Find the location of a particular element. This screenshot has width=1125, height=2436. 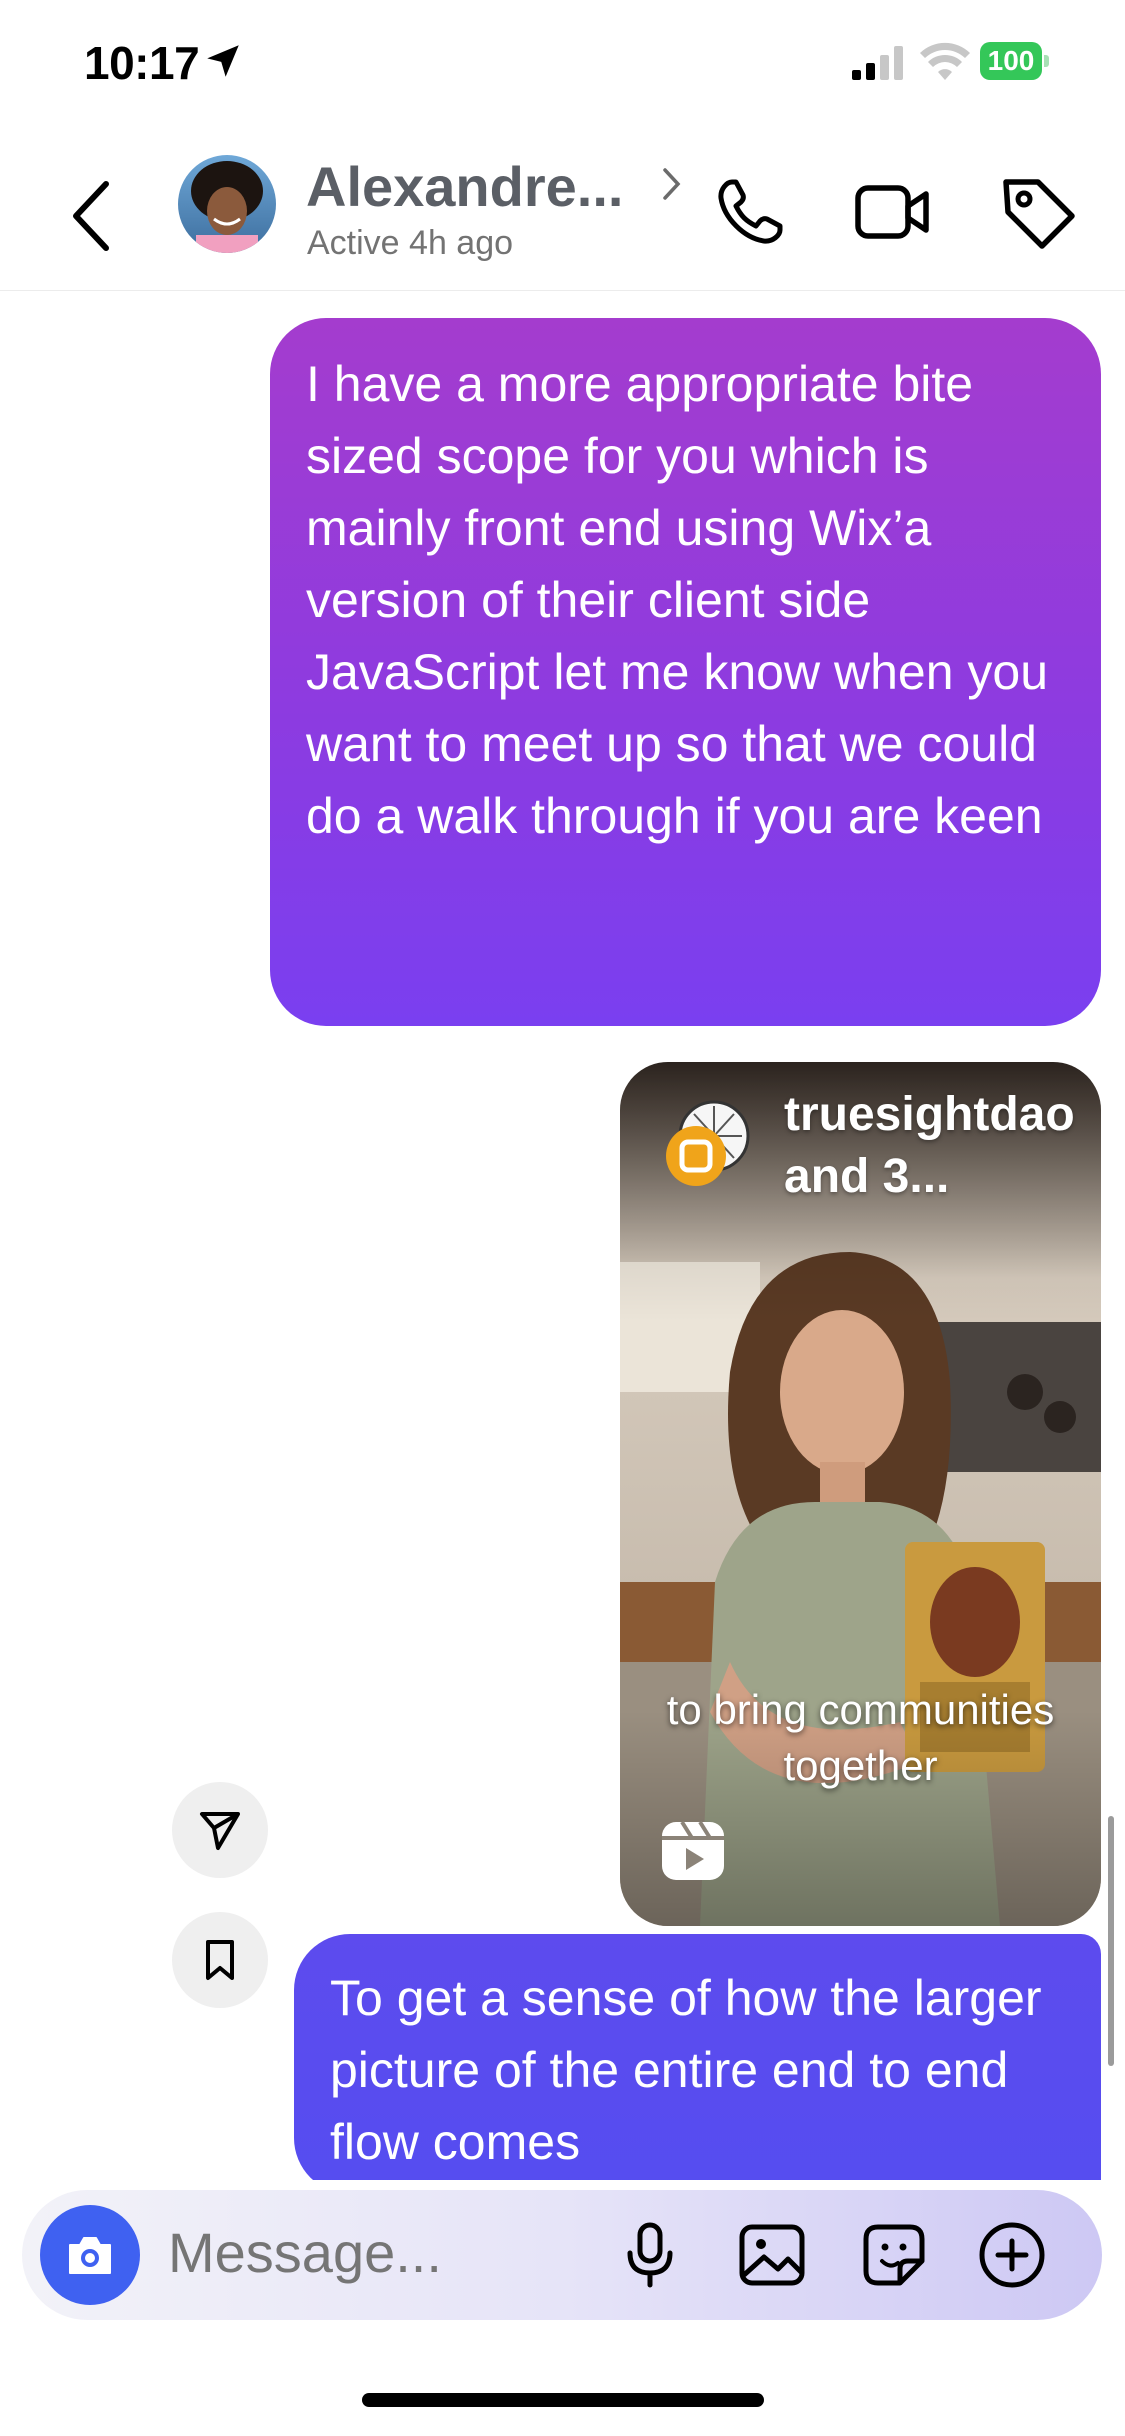

chevron-right-icon is located at coordinates (672, 184).